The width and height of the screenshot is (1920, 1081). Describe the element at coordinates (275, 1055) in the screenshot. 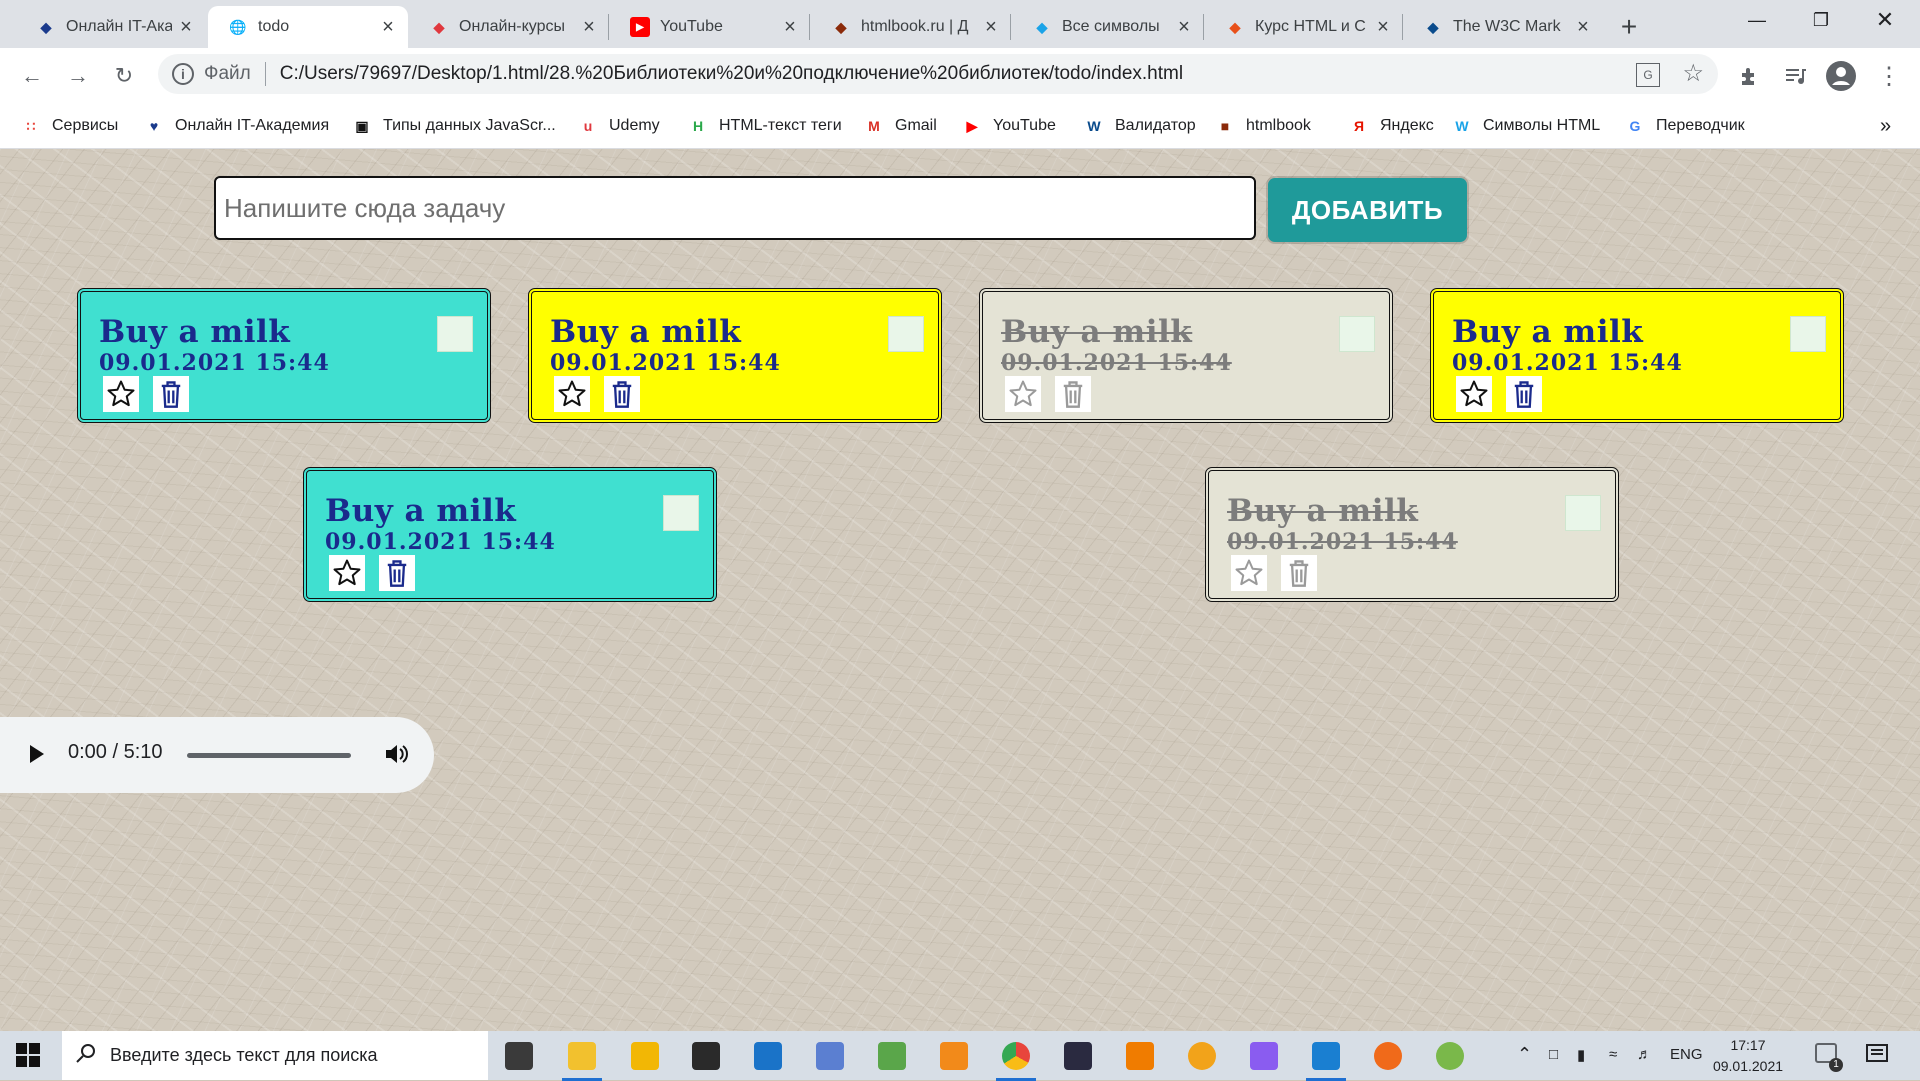

I see `taskbar-search: Введите здесь текст для поиска` at that location.